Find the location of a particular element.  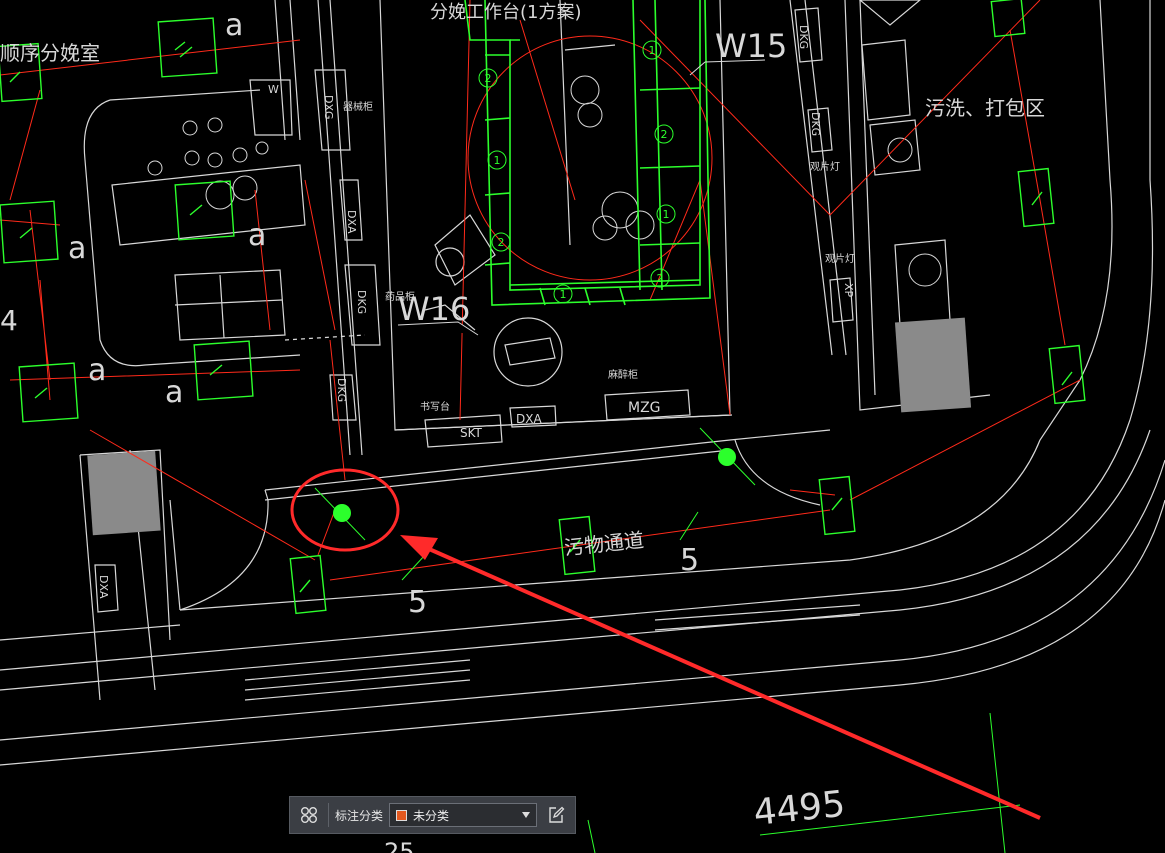

svg-text: 书写台 is located at coordinates (435, 406).